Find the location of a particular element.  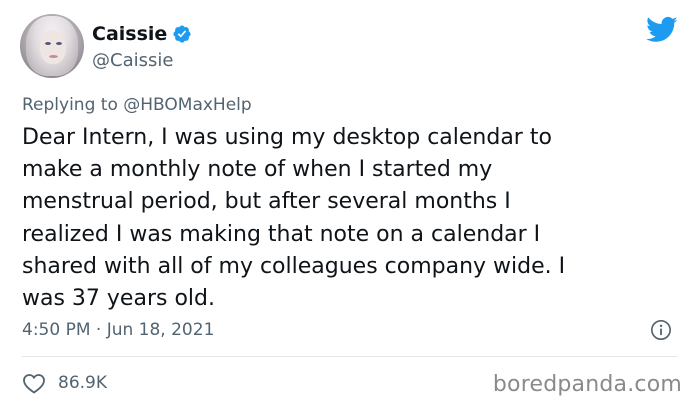

like-count: 86.9K is located at coordinates (82, 383).